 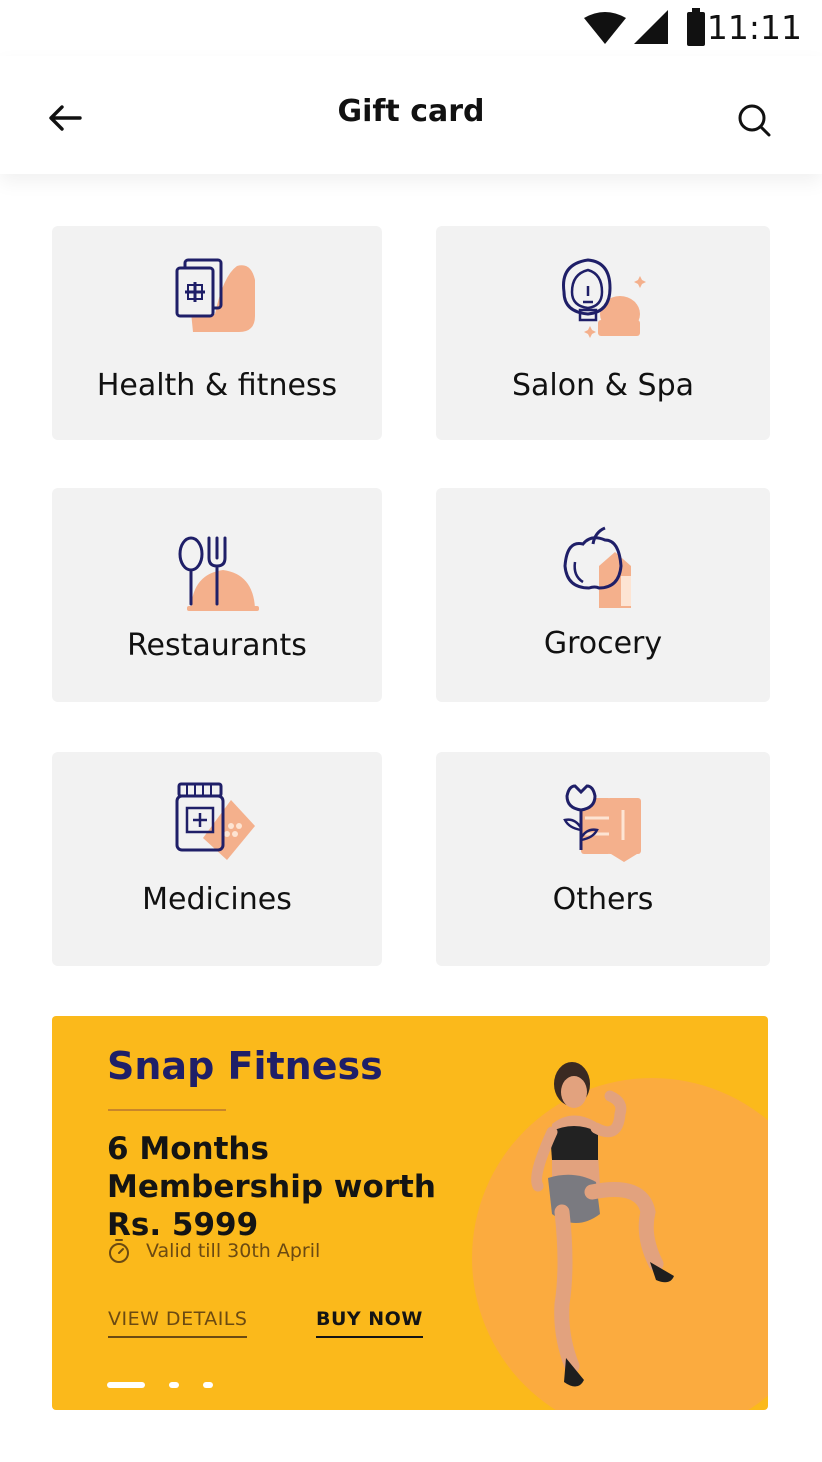 What do you see at coordinates (411, 28) in the screenshot?
I see `status-bar: 11:11` at bounding box center [411, 28].